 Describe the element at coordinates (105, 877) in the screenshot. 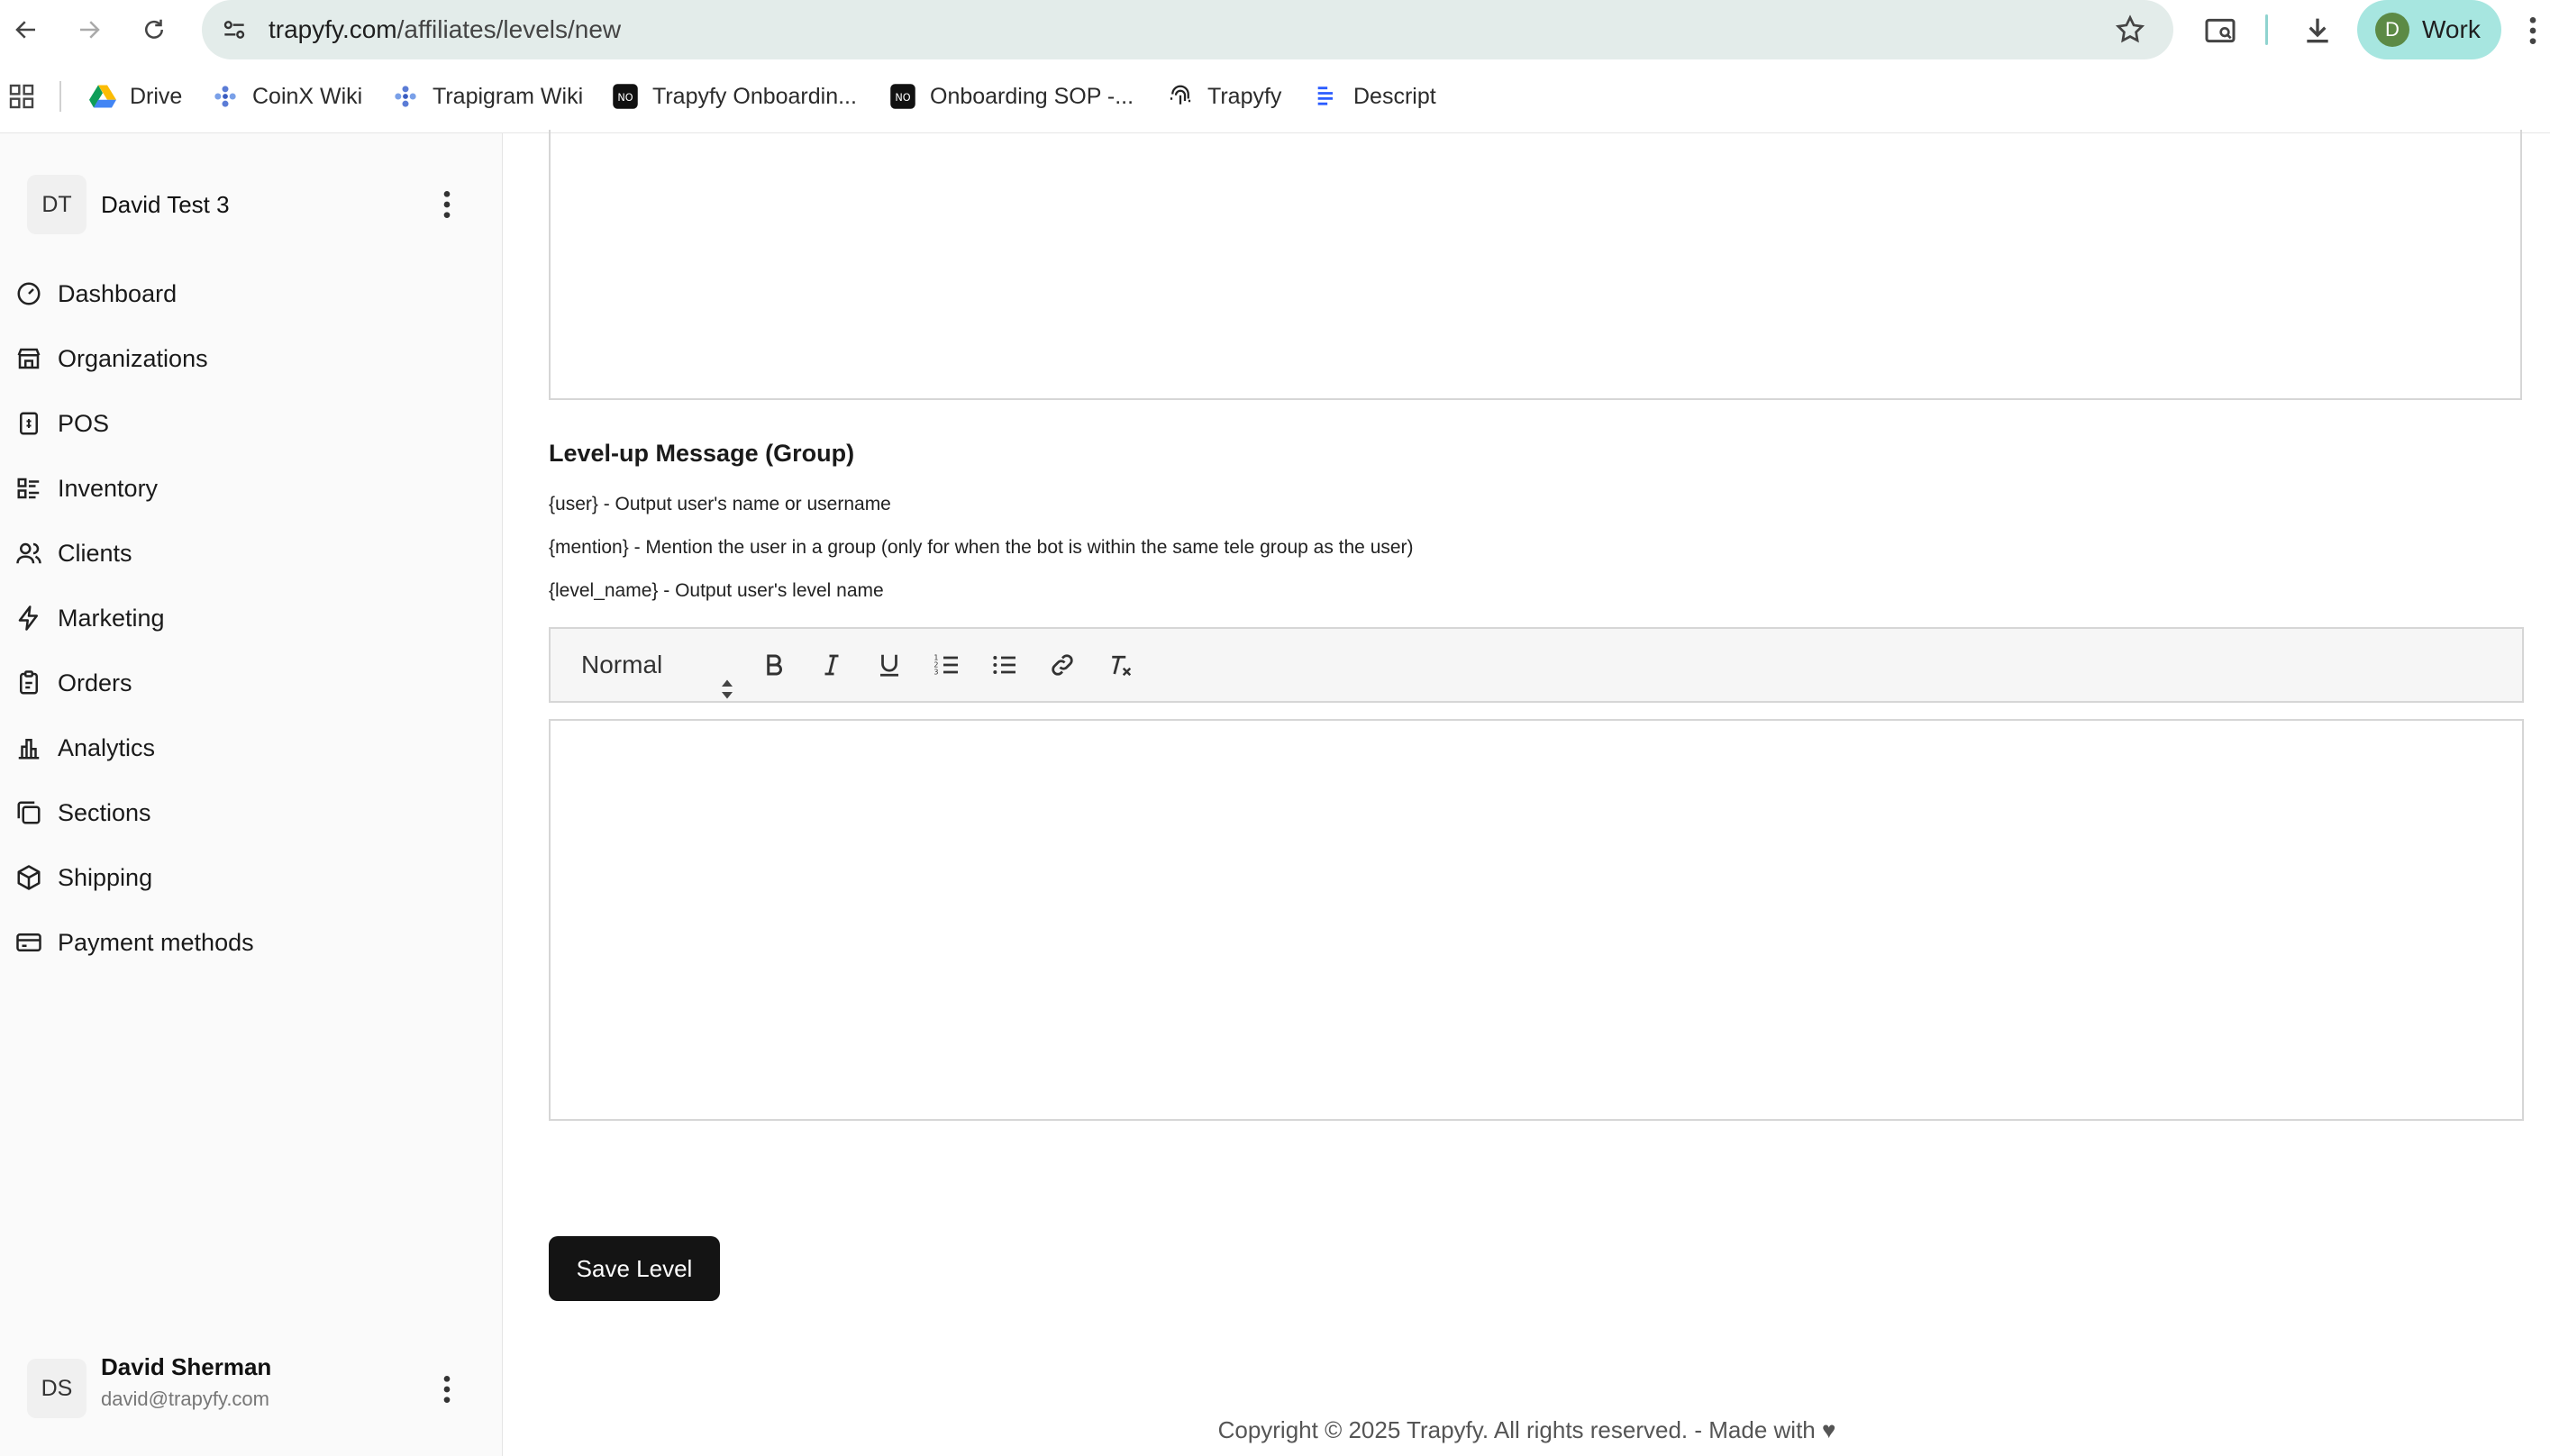

I see `sidebar-item-label: Shipping` at that location.